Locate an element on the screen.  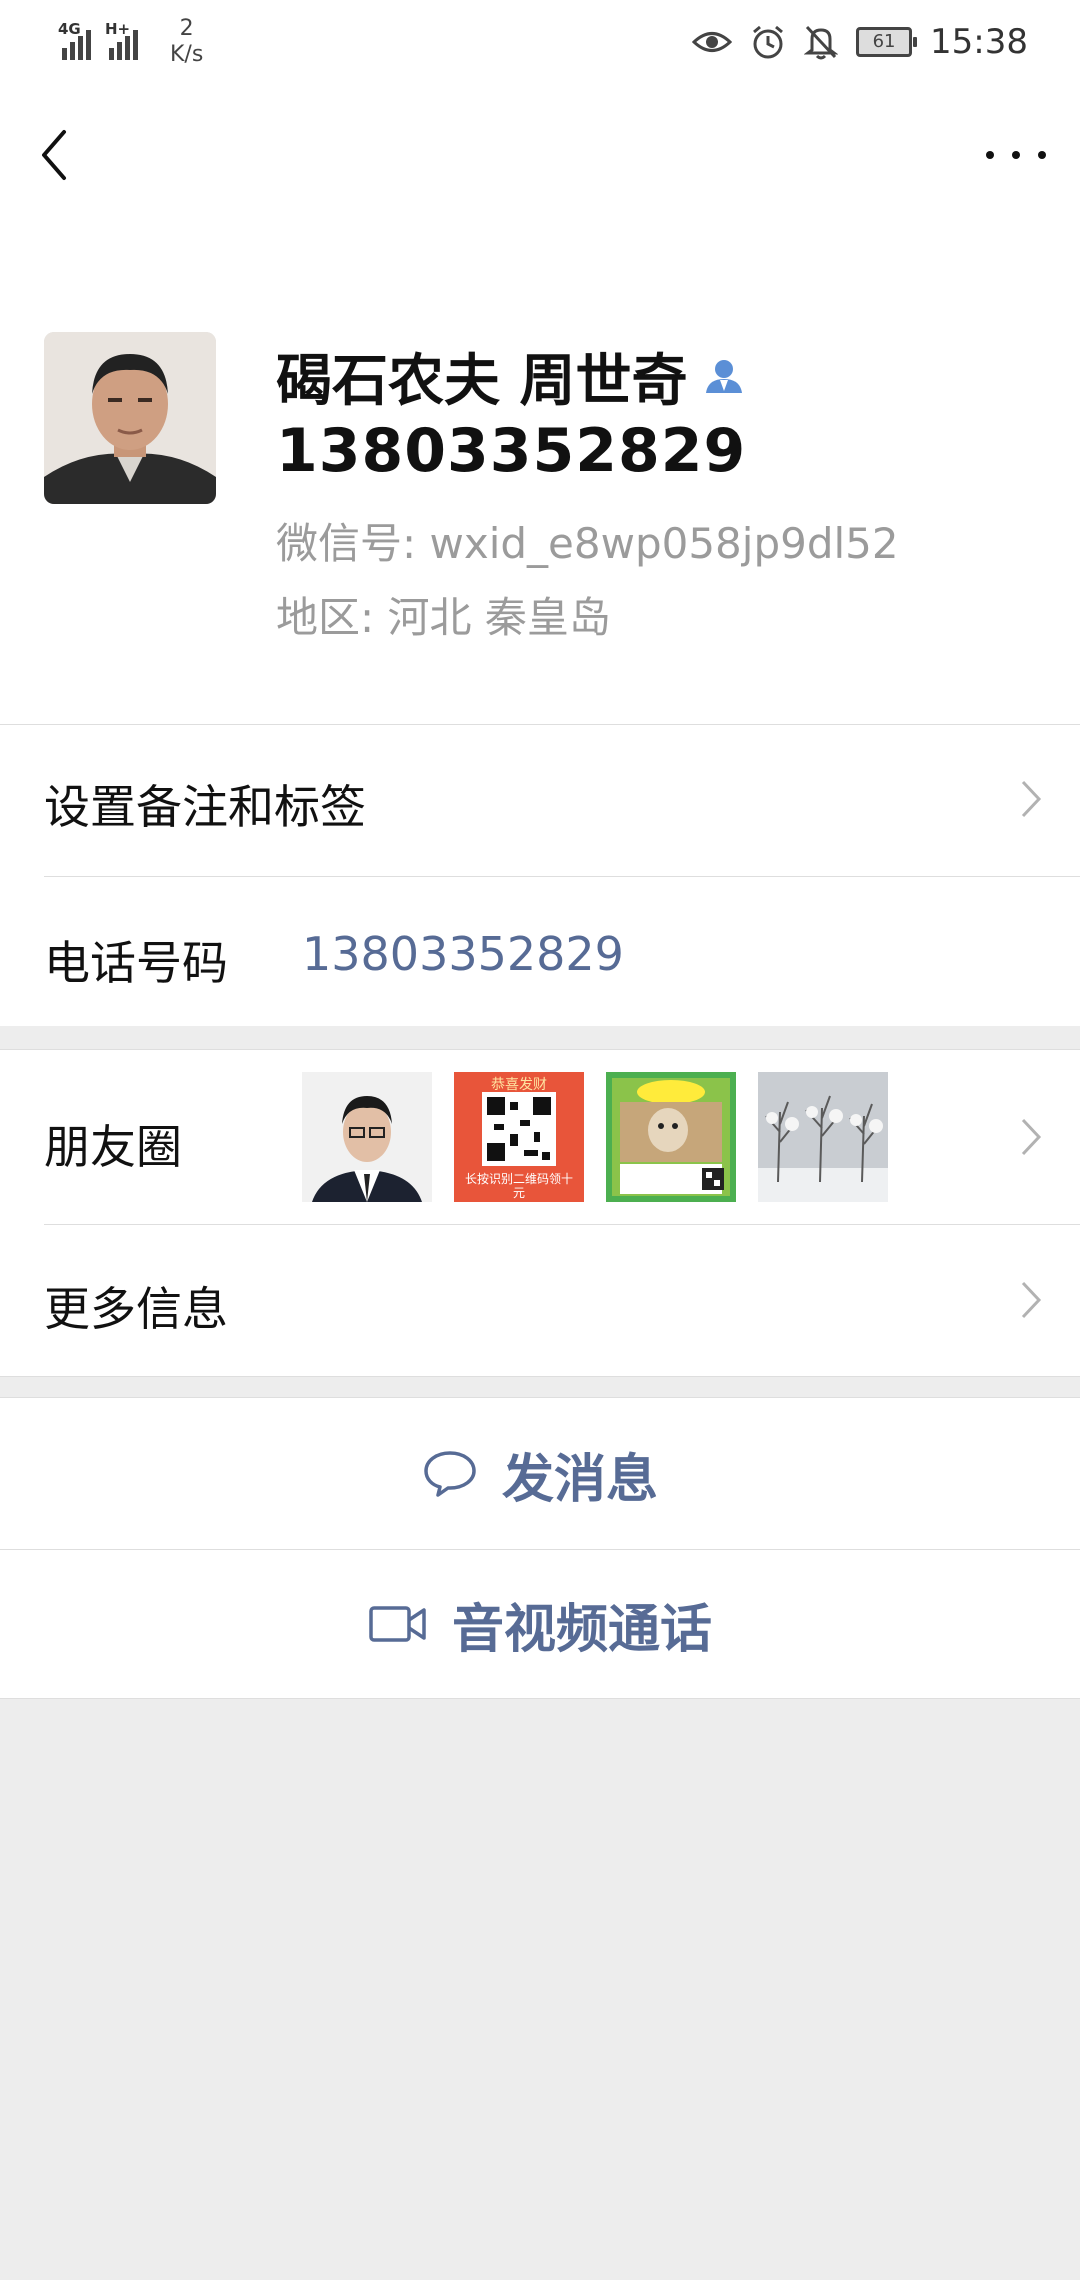
signal-icon-2: H+ is located at coordinates (121, 38).